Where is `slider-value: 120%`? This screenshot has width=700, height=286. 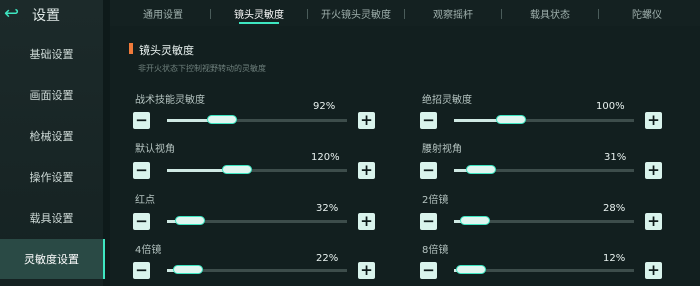
slider-value: 120% is located at coordinates (325, 157).